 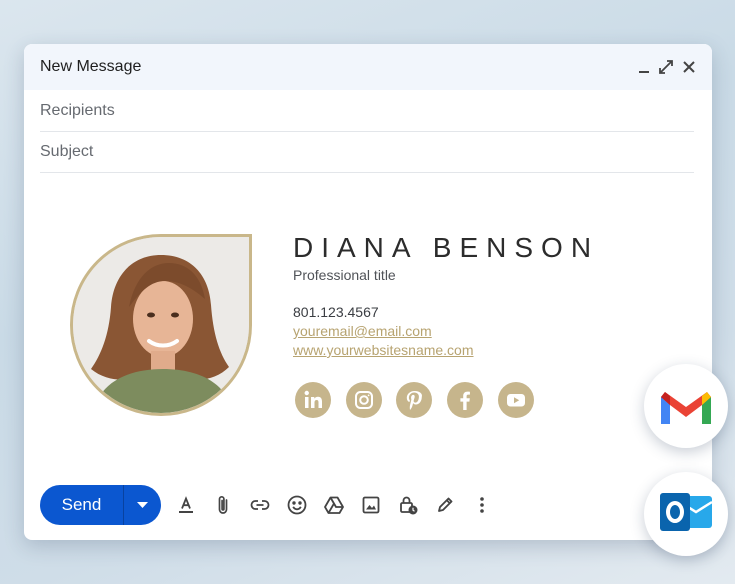 What do you see at coordinates (367, 152) in the screenshot?
I see `subject-field: Subject` at bounding box center [367, 152].